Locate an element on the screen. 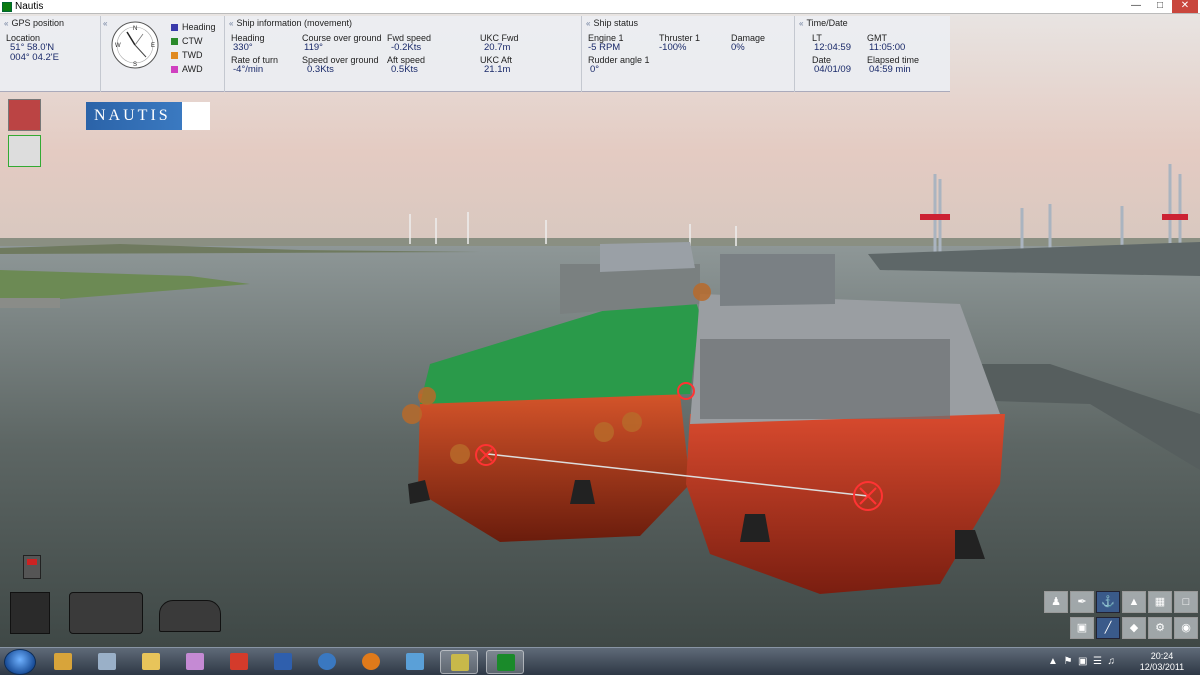 Image resolution: width=1200 pixels, height=675 pixels. taskbar-nautis-app is located at coordinates (505, 662).